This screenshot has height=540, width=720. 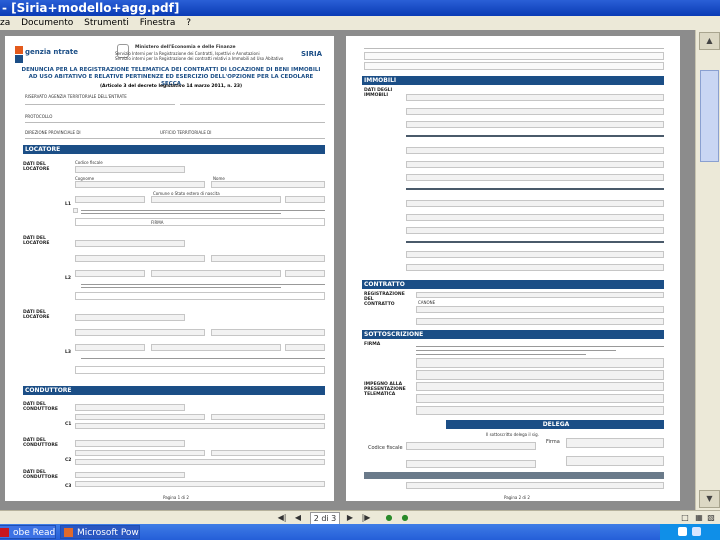 I want to click on two-page-view-icon: ▦, so click(x=699, y=517).